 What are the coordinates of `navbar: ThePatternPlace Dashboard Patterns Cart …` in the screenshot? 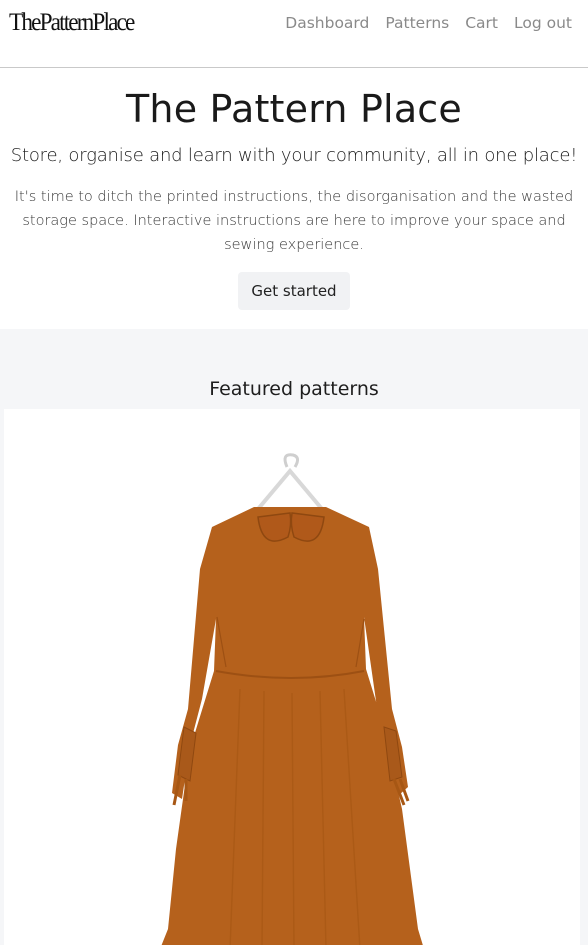 It's located at (294, 34).